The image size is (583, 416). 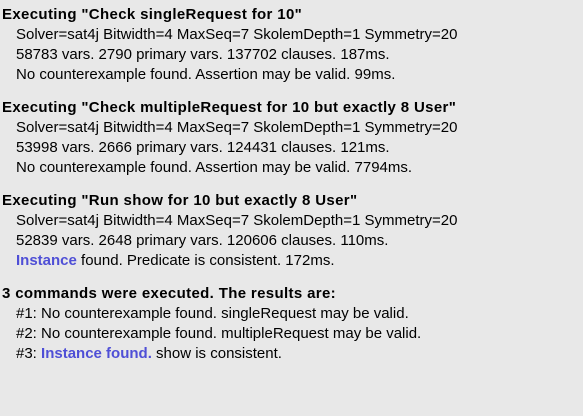 What do you see at coordinates (152, 14) in the screenshot?
I see `command-title: Executing "Check singleRequest for 10"` at bounding box center [152, 14].